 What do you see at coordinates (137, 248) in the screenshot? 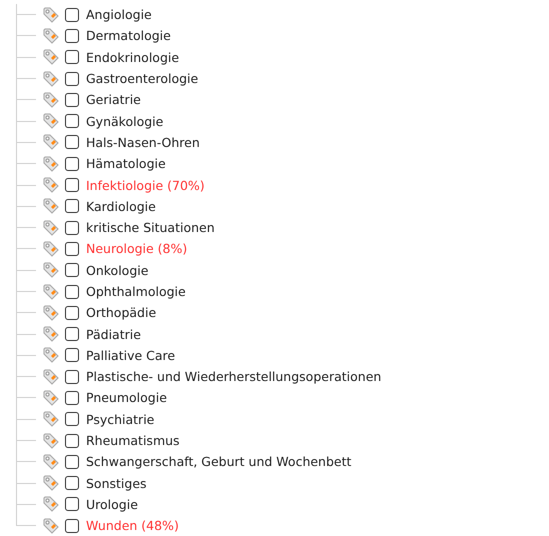
I see `category-label: Neurologie (8%)` at bounding box center [137, 248].